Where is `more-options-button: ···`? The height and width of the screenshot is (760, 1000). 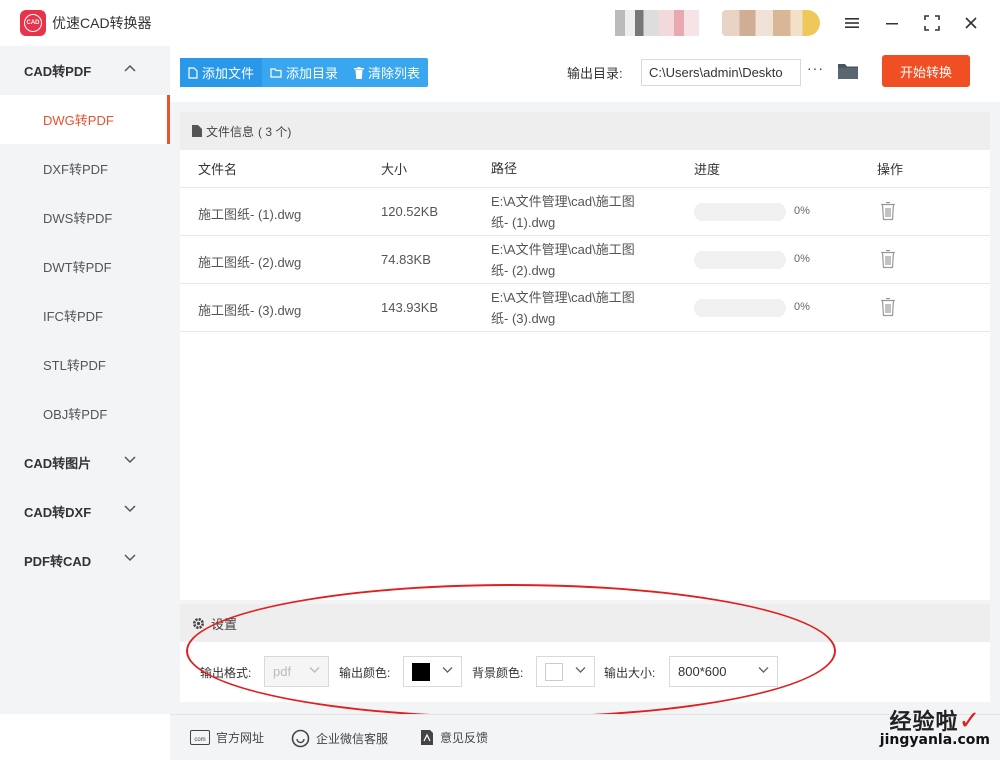 more-options-button: ··· is located at coordinates (817, 71).